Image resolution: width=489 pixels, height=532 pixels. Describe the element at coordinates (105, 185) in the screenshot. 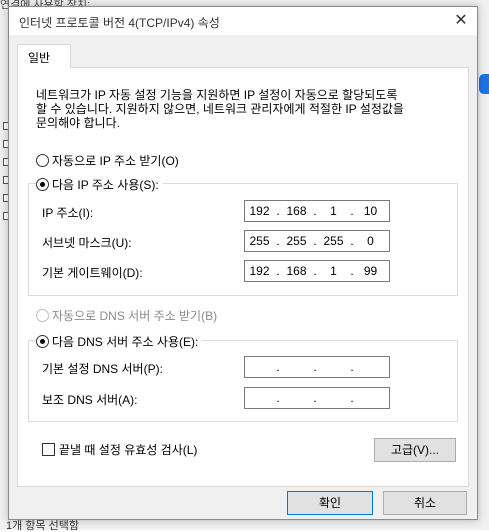

I see `ip-manual-label: 다음 IP 주소 사용(S):` at that location.